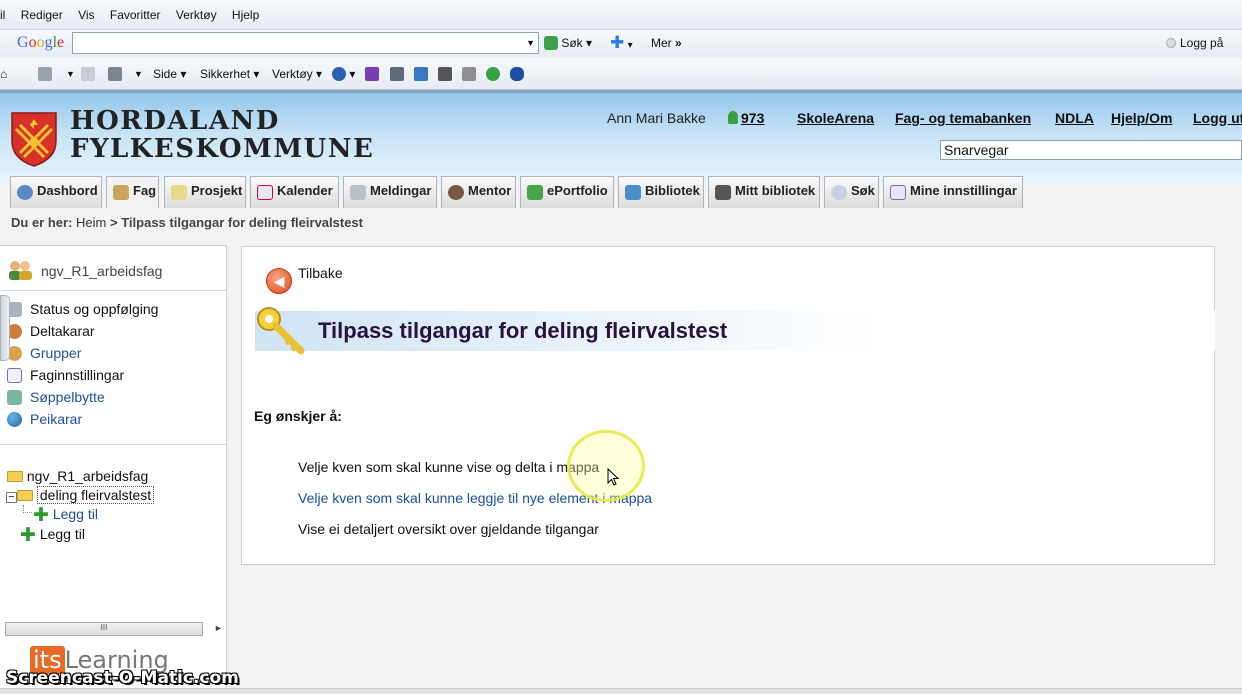 The image size is (1242, 694). What do you see at coordinates (535, 192) in the screenshot?
I see `eportfolio-icon` at bounding box center [535, 192].